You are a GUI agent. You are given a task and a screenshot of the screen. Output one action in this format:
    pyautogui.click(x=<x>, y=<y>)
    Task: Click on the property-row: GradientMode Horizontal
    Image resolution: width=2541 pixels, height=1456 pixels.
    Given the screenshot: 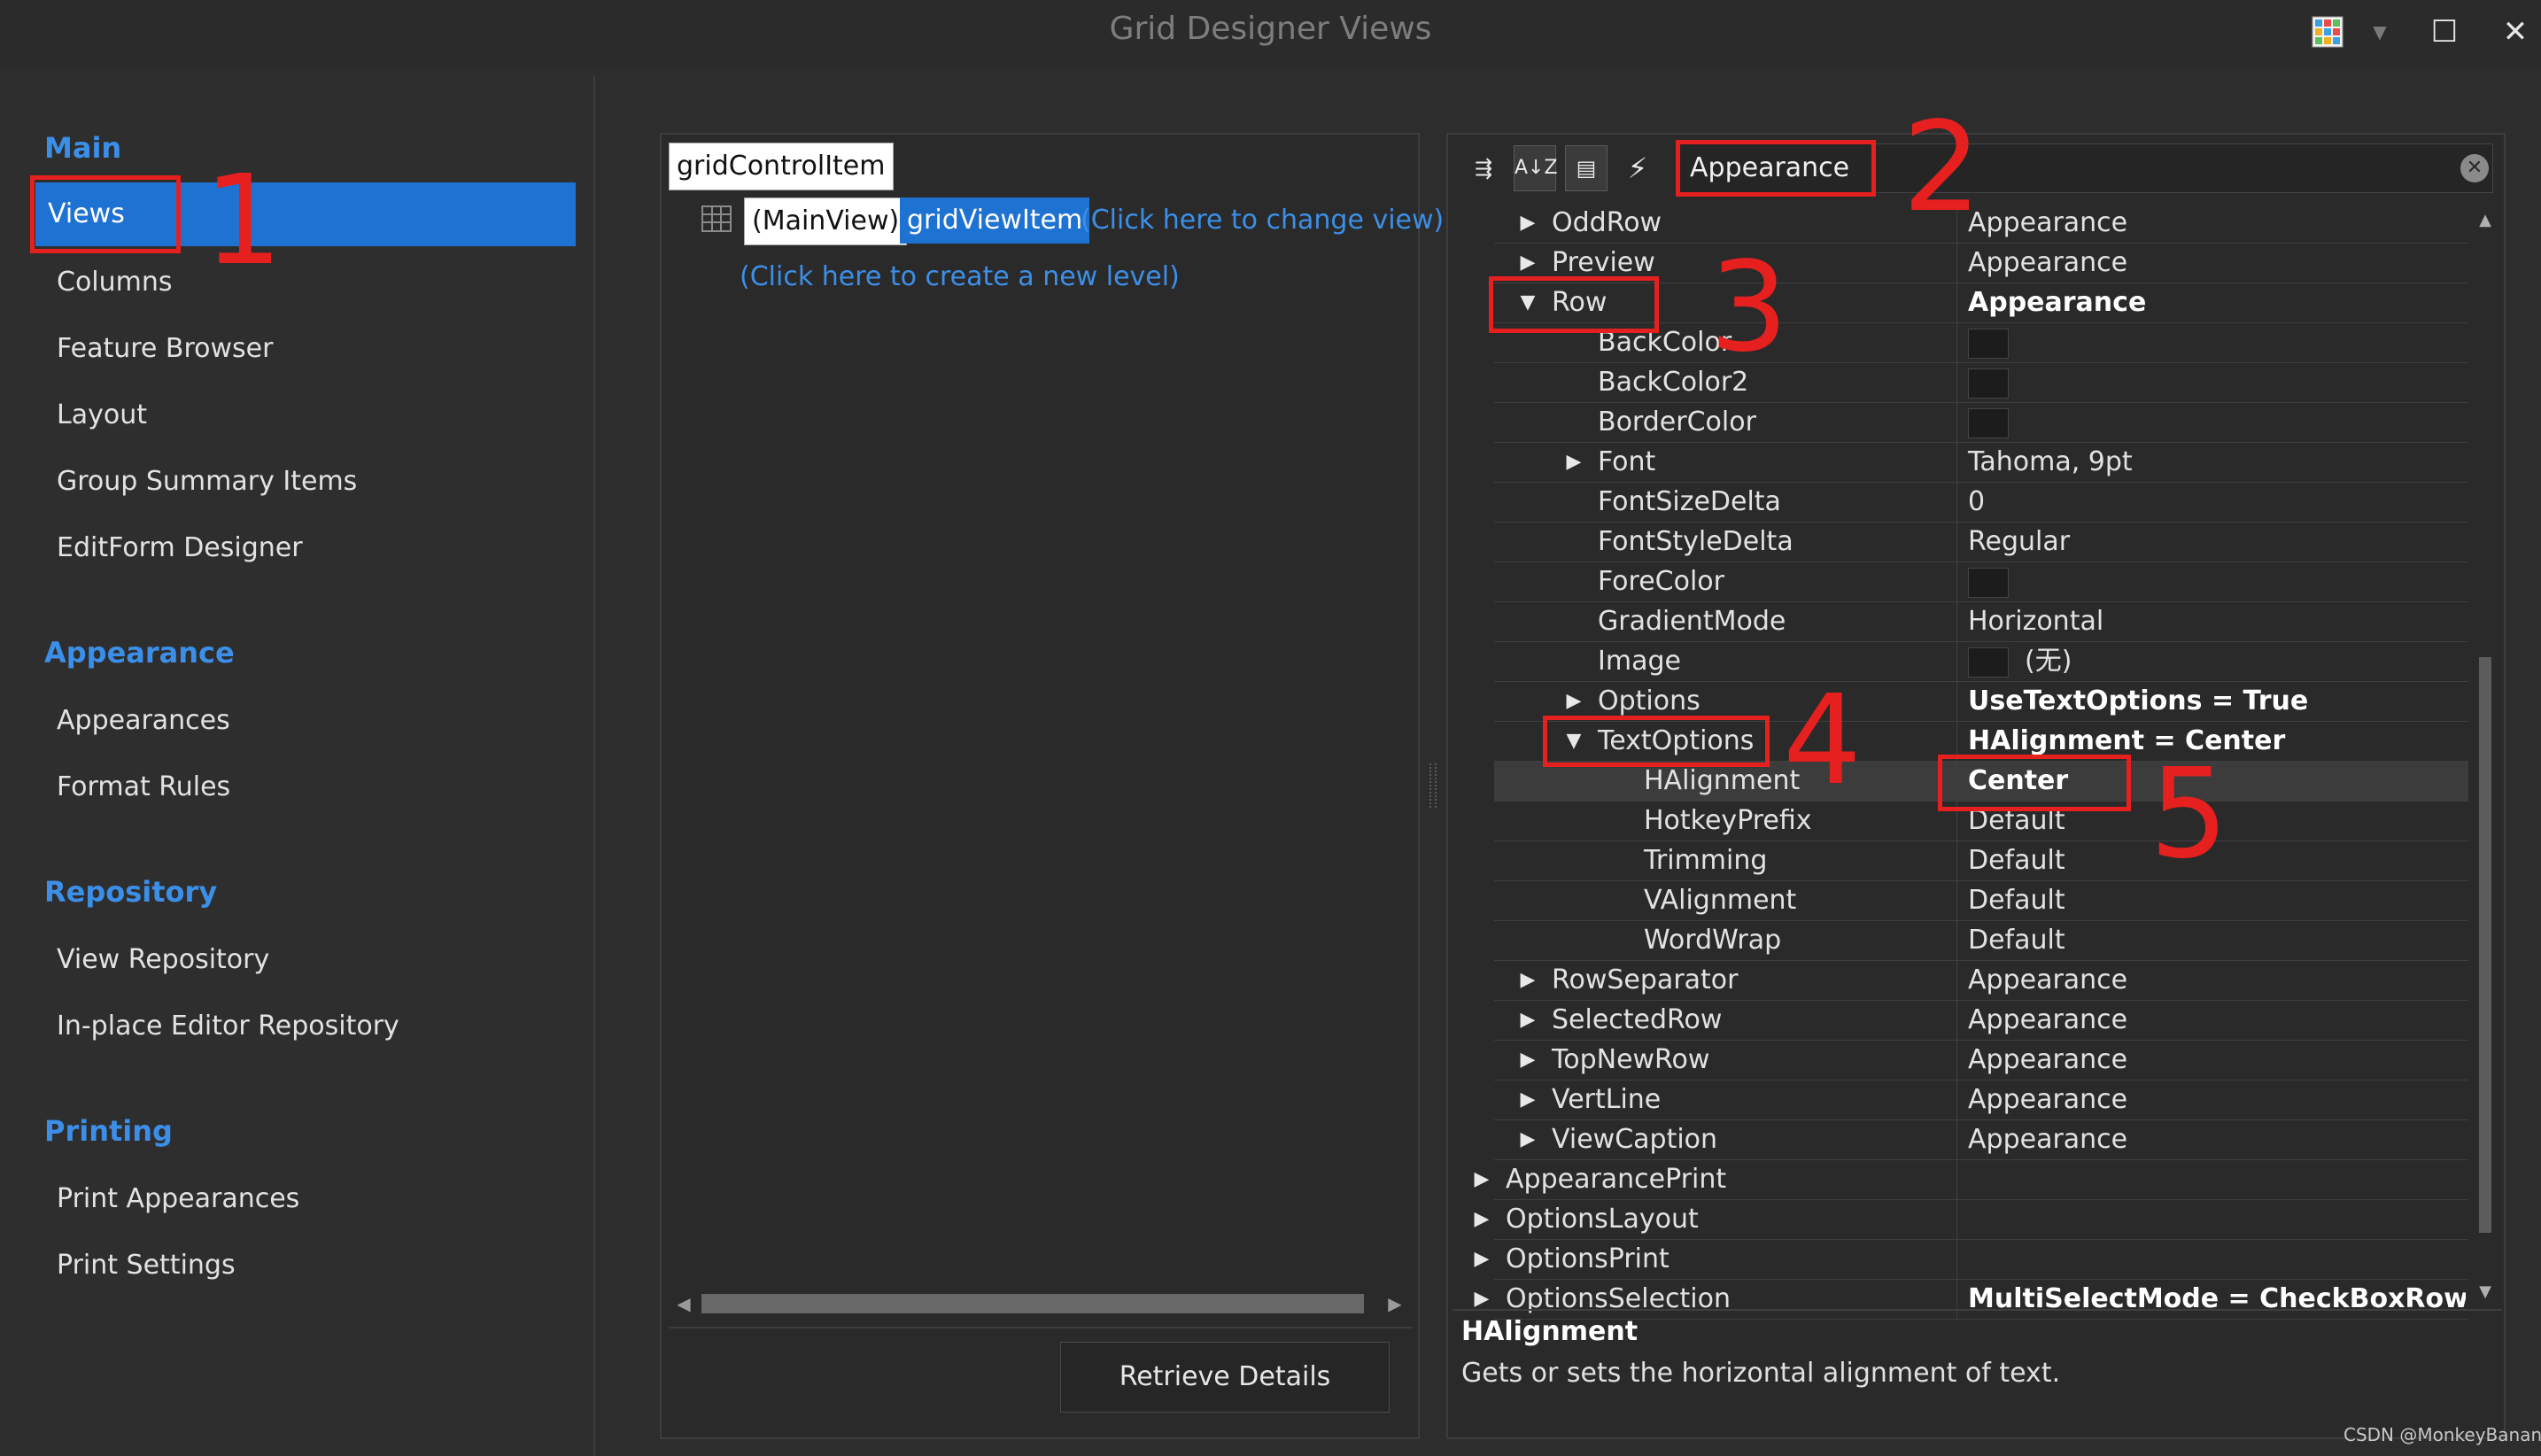 What is the action you would take?
    pyautogui.click(x=1981, y=622)
    